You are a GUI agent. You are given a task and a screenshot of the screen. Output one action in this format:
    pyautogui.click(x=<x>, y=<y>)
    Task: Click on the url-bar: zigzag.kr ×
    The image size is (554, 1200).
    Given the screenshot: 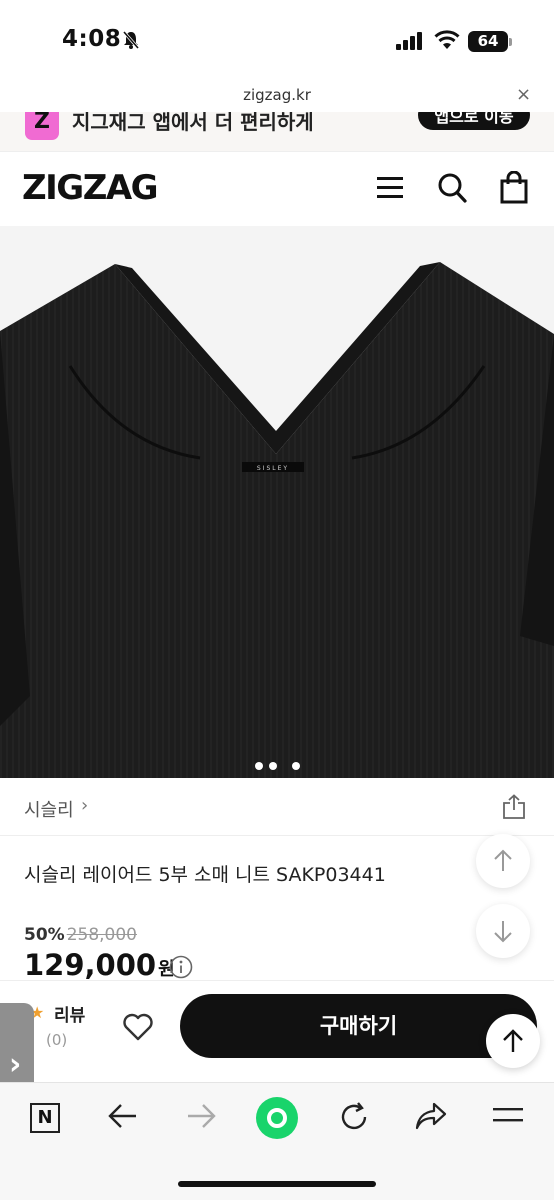 What is the action you would take?
    pyautogui.click(x=277, y=96)
    